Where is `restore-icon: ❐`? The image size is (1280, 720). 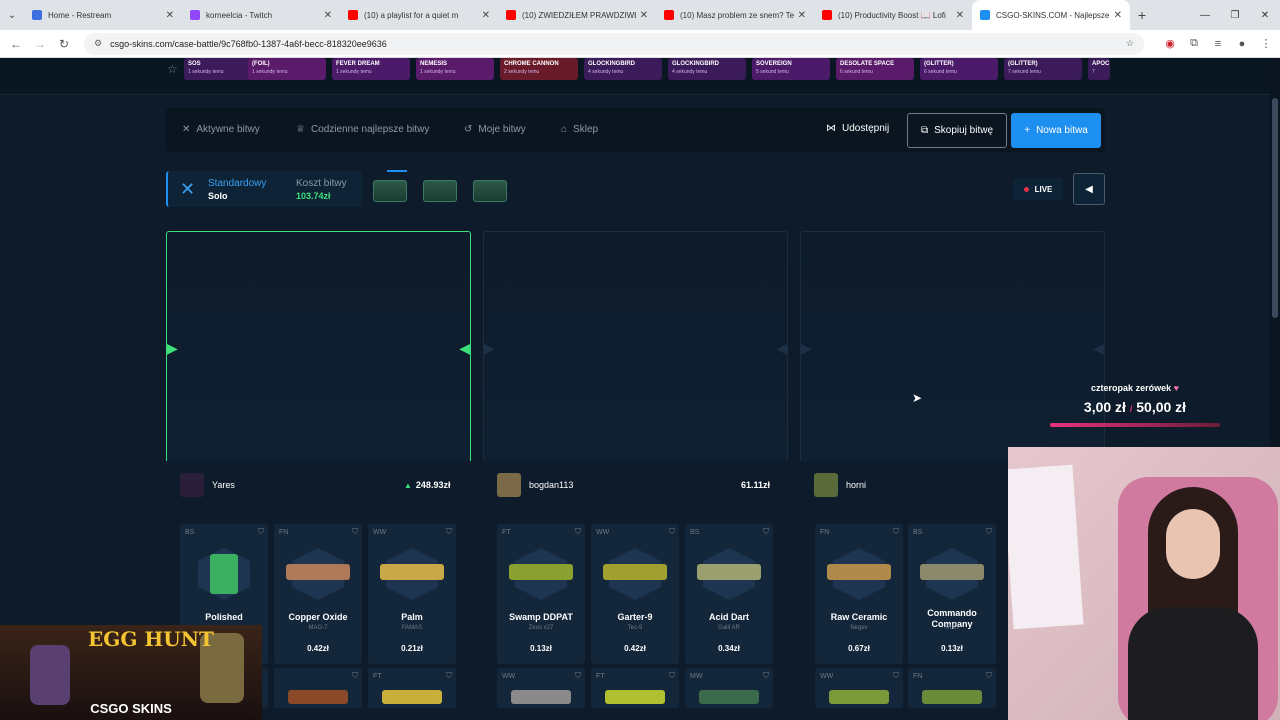 restore-icon: ❐ is located at coordinates (1235, 15).